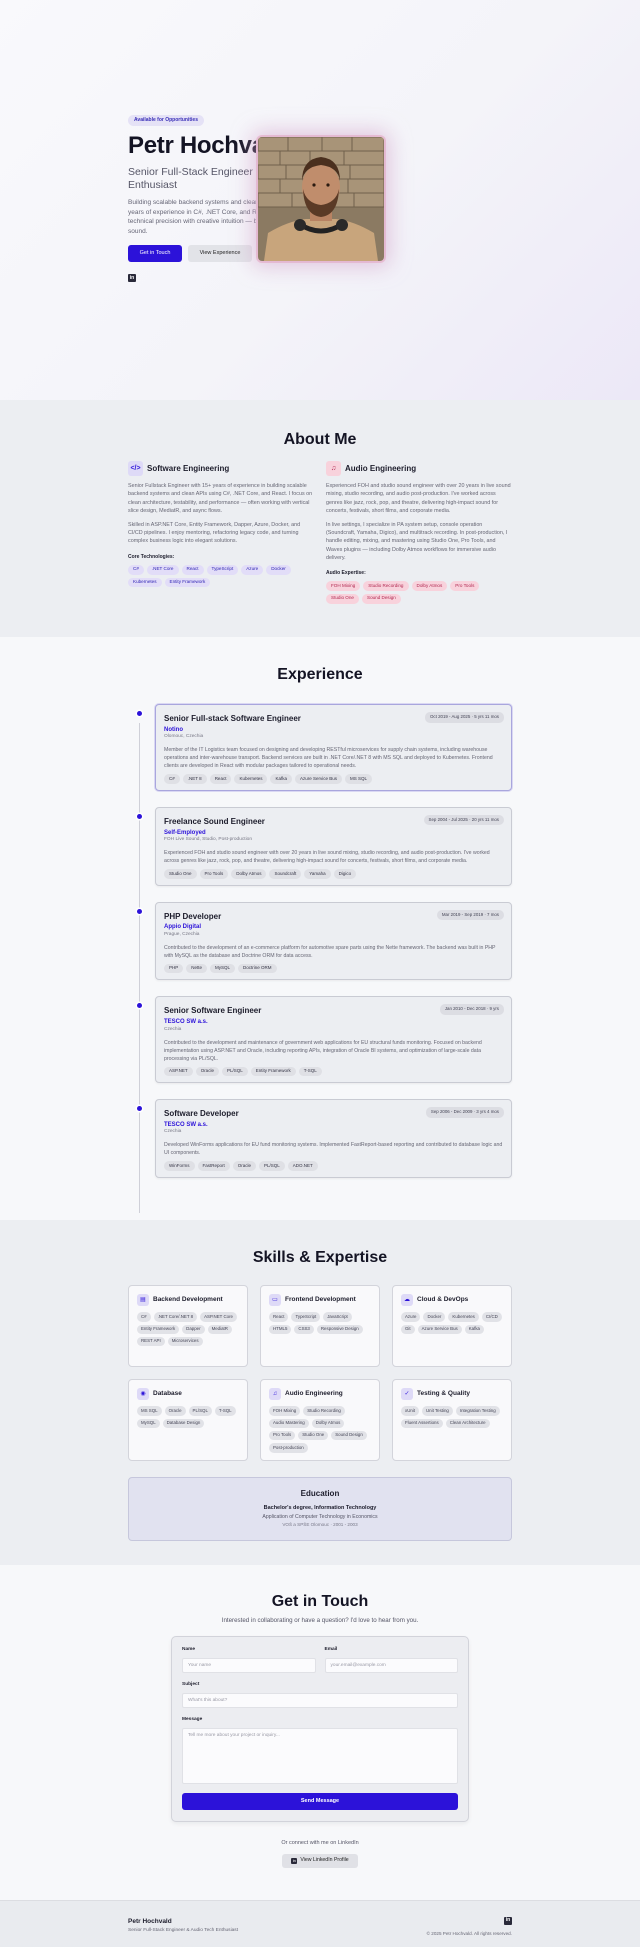 This screenshot has width=640, height=1947. Describe the element at coordinates (285, 874) in the screenshot. I see `job-tag: Soundcraft` at that location.